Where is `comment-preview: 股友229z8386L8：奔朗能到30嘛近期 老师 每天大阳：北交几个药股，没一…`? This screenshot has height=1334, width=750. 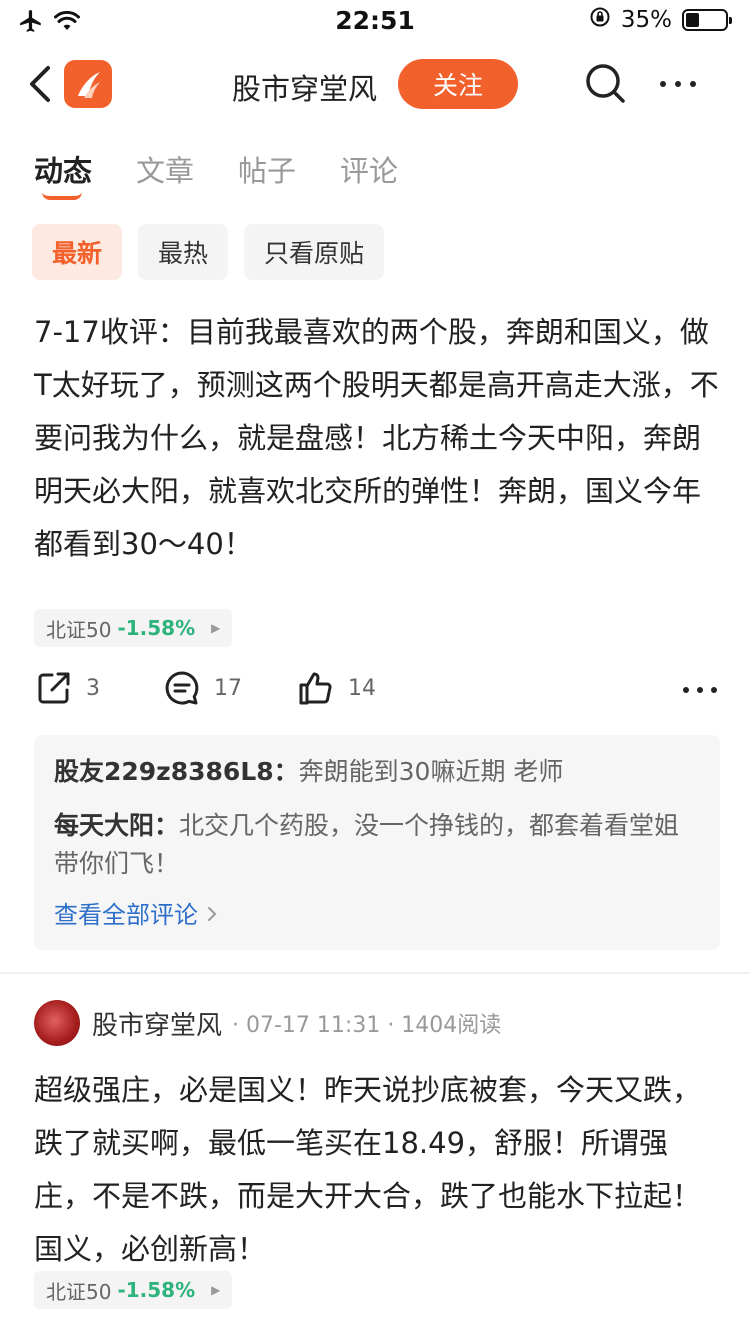 comment-preview: 股友229z8386L8：奔朗能到30嘛近期 老师 每天大阳：北交几个药股，没一… is located at coordinates (377, 842).